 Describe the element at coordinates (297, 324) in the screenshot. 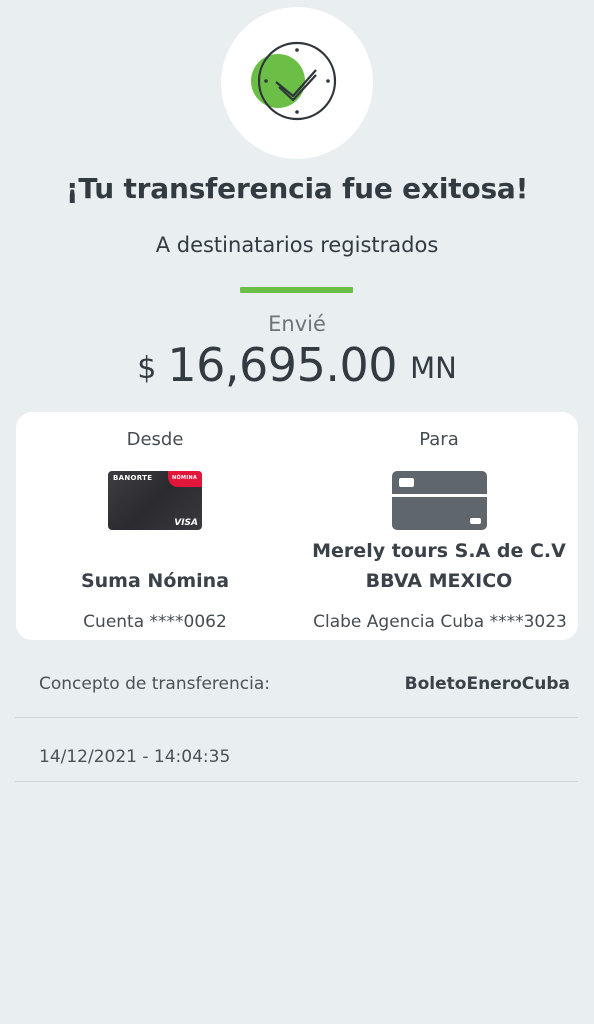

I see `sent-label: Envié` at that location.